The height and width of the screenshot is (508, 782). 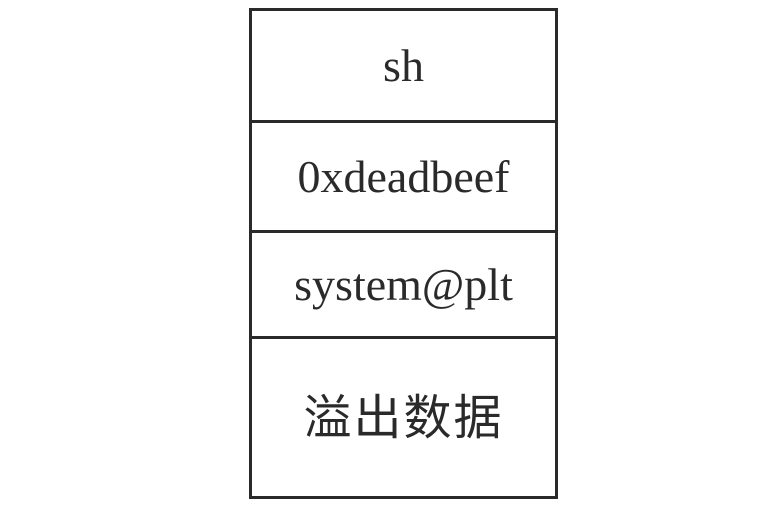 I want to click on stack-cell-label: sh, so click(x=403, y=65).